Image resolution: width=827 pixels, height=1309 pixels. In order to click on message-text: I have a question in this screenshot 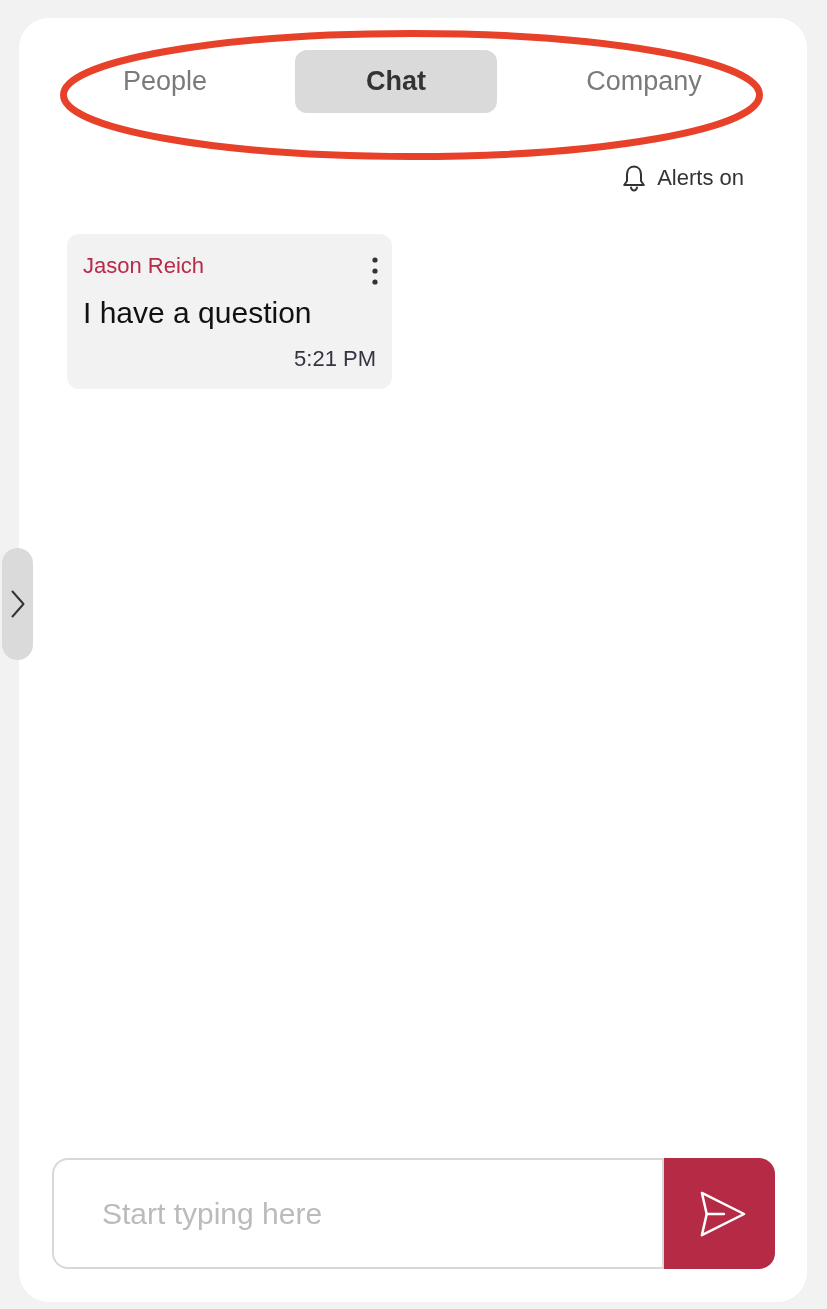, I will do `click(198, 313)`.